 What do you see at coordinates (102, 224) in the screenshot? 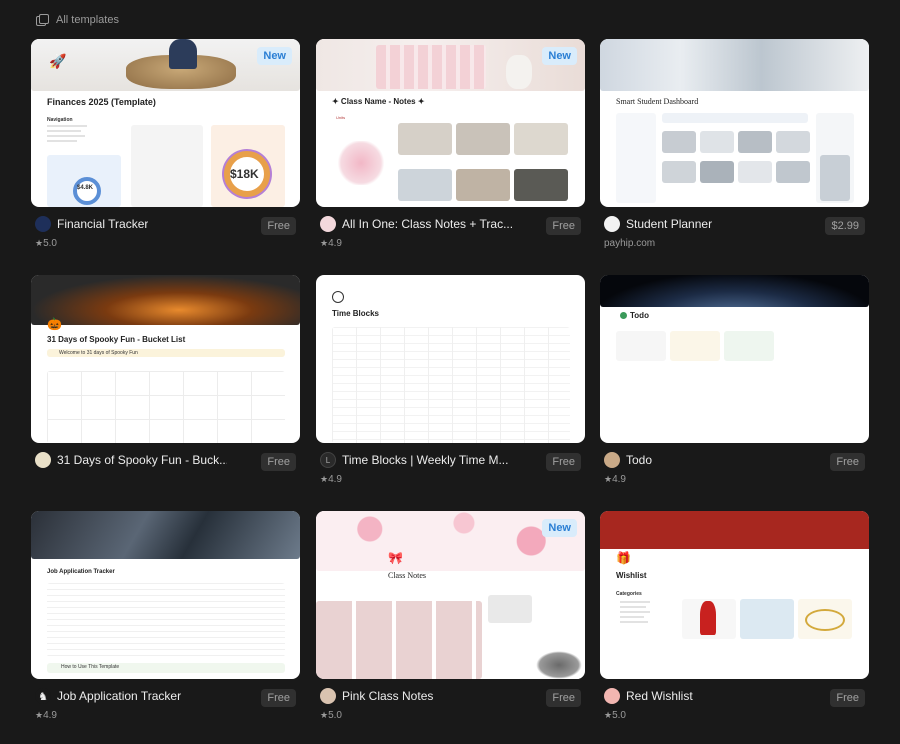
I see `template-title: Financial Tracker` at bounding box center [102, 224].